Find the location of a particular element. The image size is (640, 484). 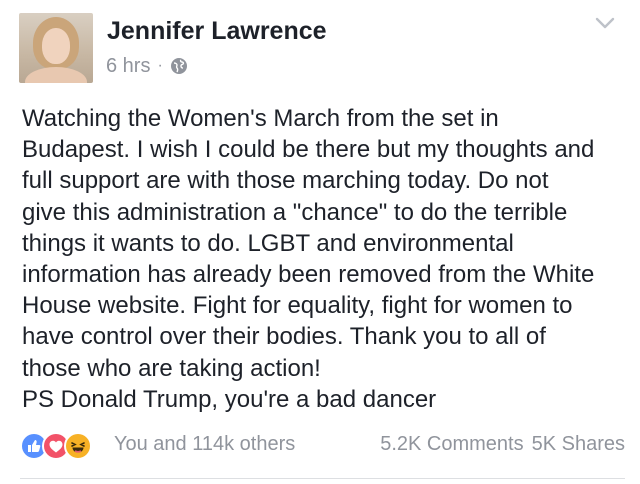

engagement-counts: 5.2K Comments 5K Shares is located at coordinates (502, 444).